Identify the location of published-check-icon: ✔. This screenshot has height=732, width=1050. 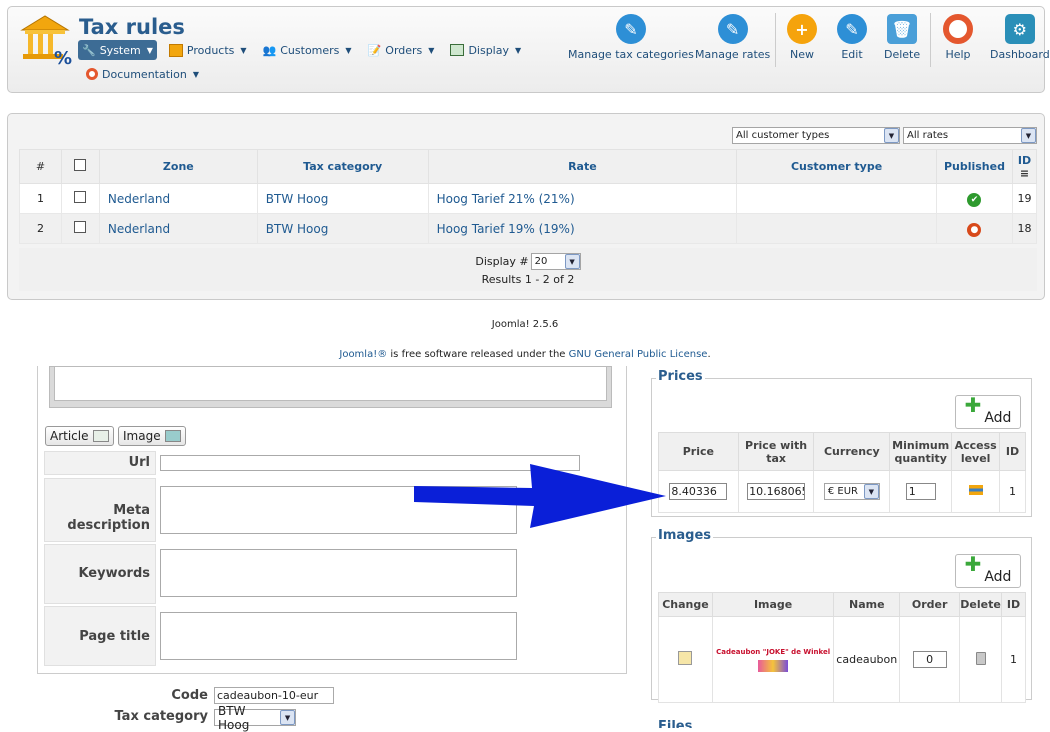
(974, 199).